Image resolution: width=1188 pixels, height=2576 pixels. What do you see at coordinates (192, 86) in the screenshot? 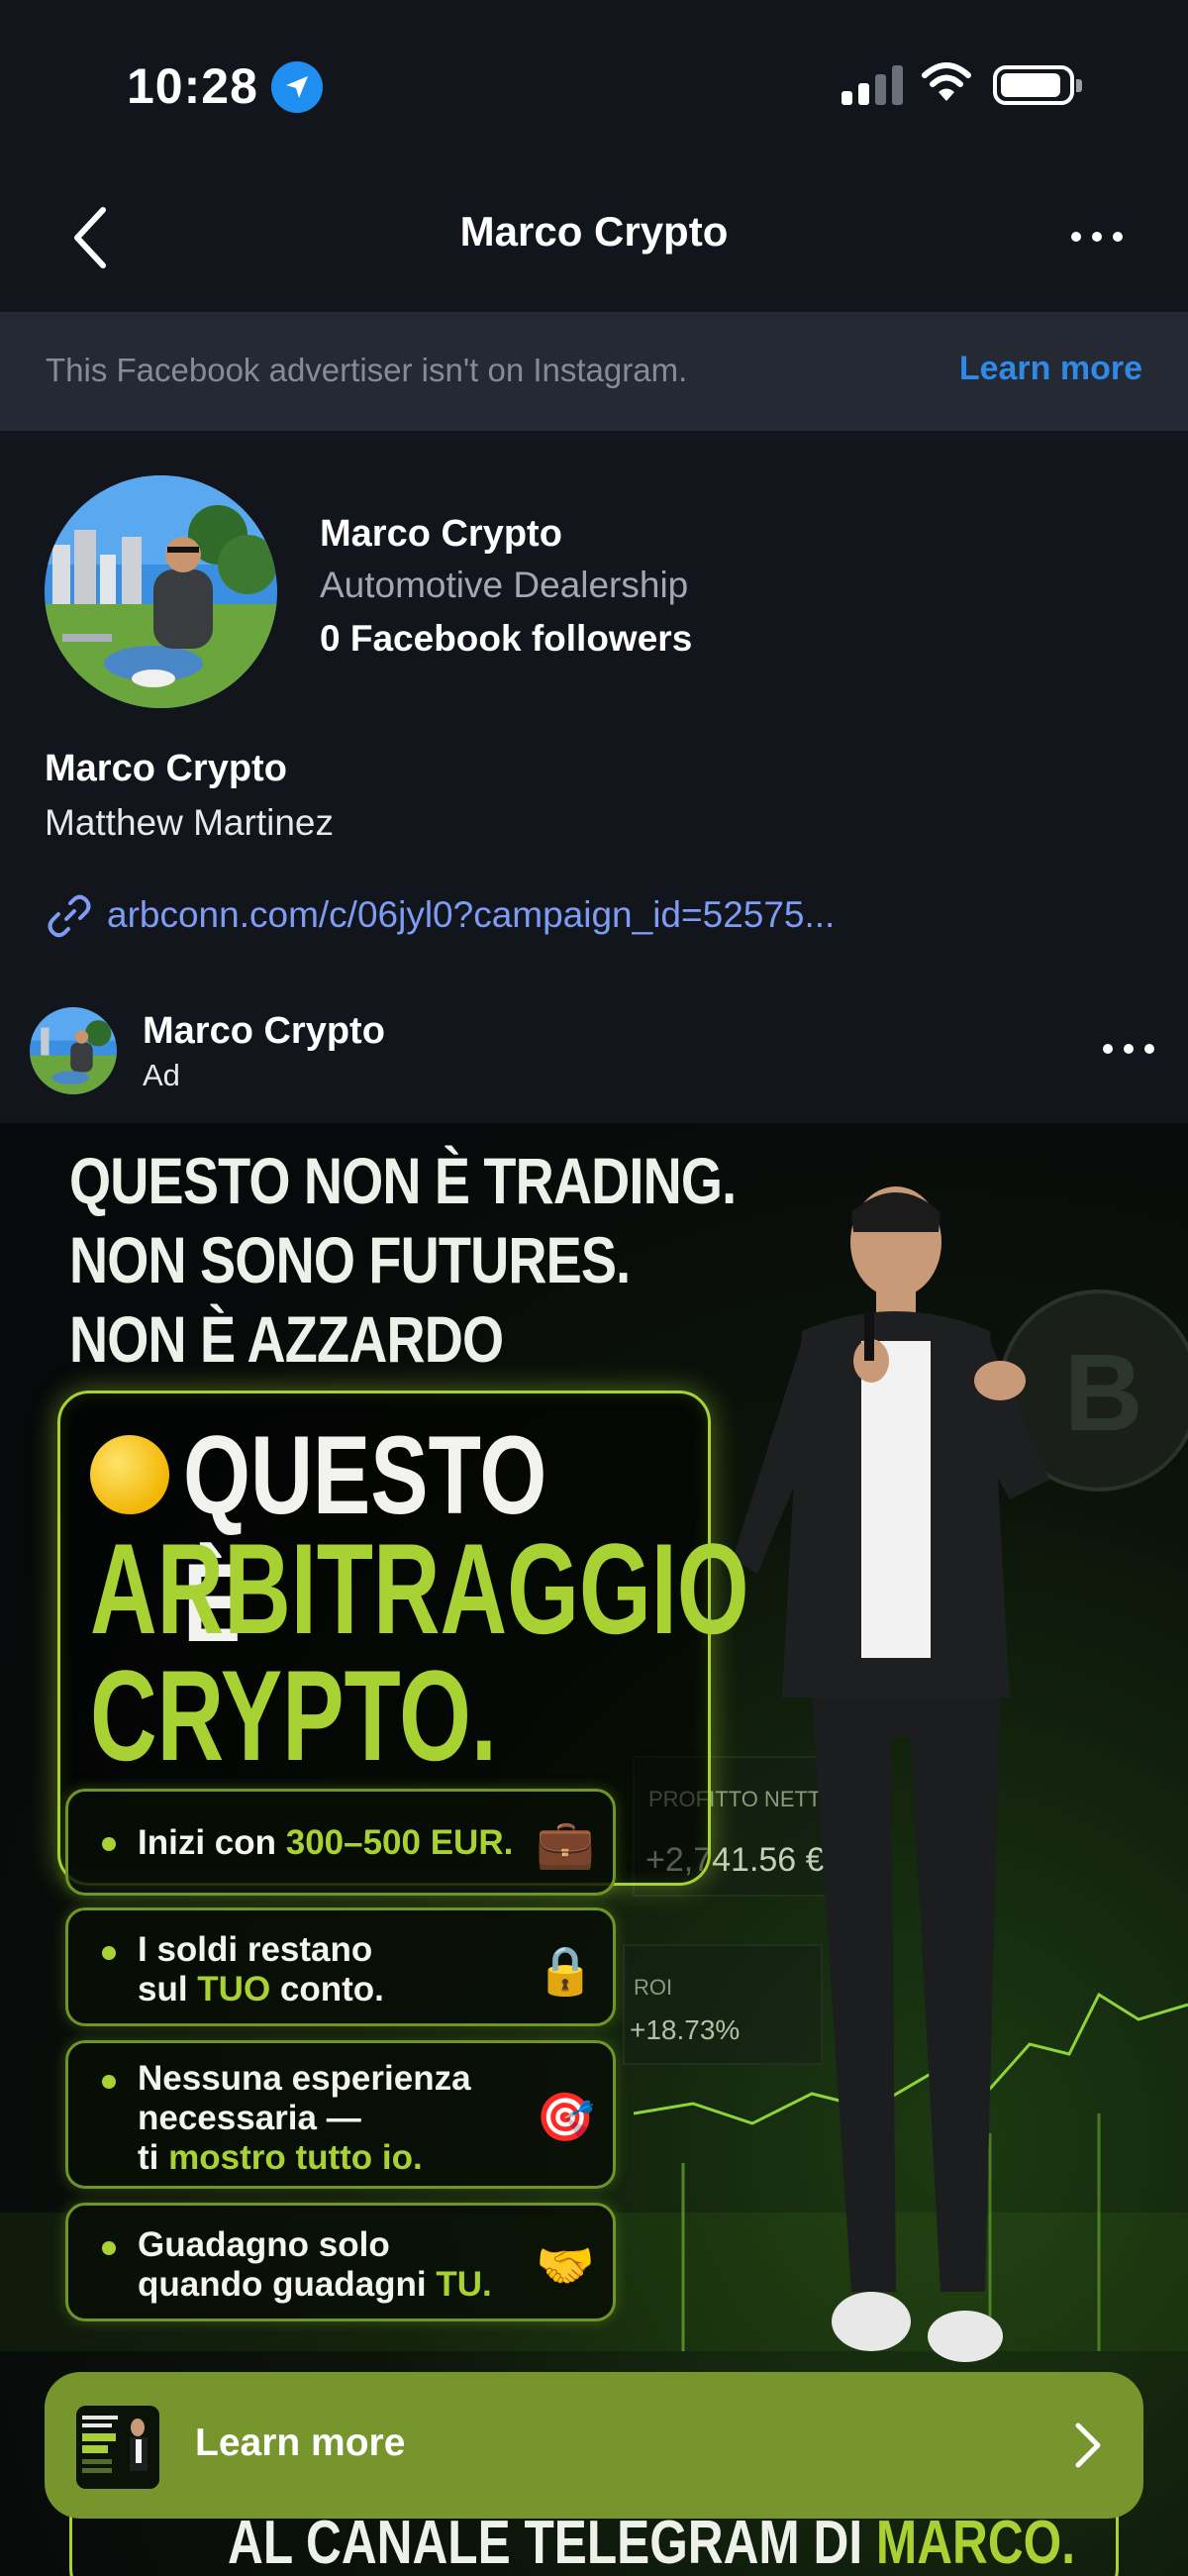
I see `status-time: 10:28` at bounding box center [192, 86].